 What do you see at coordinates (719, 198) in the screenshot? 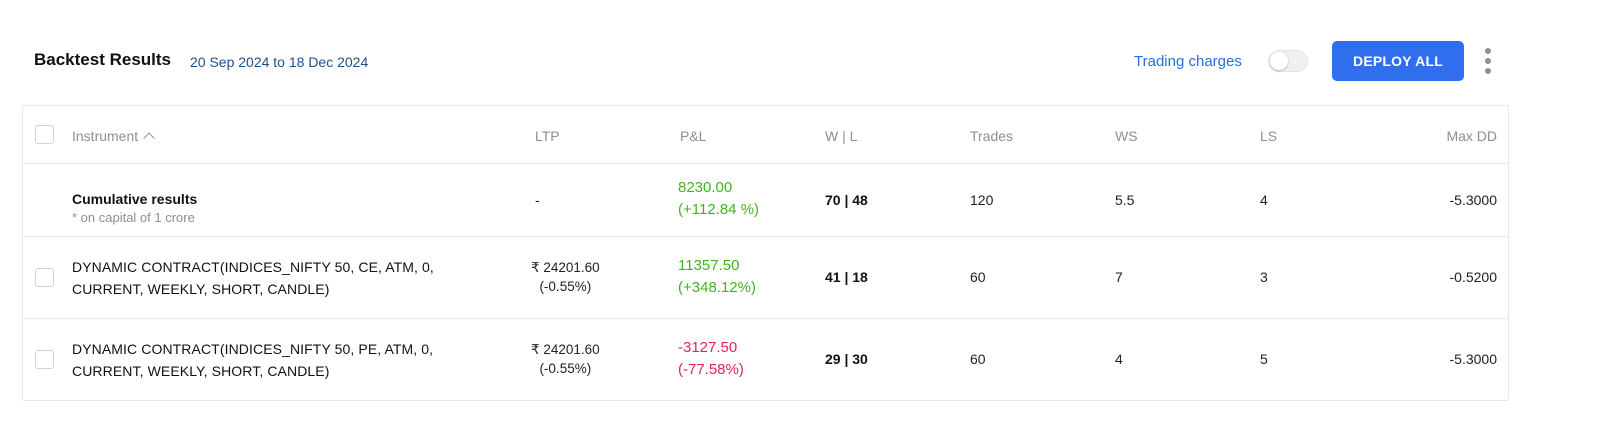
I see `cumulative-pnl: 8230.00 (+112.84 %)` at bounding box center [719, 198].